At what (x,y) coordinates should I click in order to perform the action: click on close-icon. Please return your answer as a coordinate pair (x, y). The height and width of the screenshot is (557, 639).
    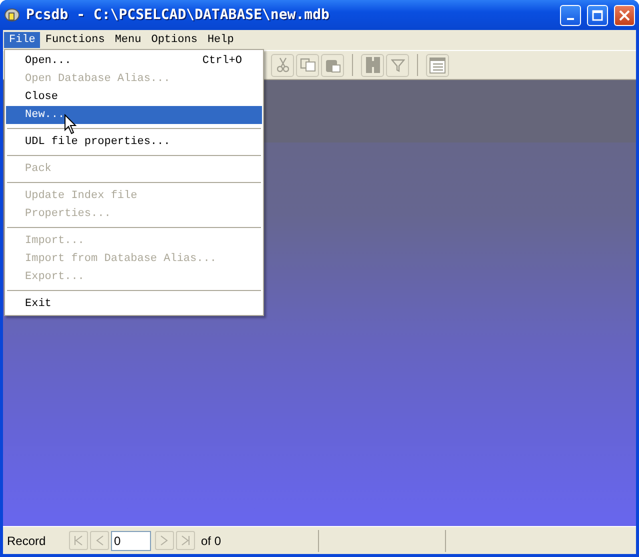
    Looking at the image, I should click on (624, 15).